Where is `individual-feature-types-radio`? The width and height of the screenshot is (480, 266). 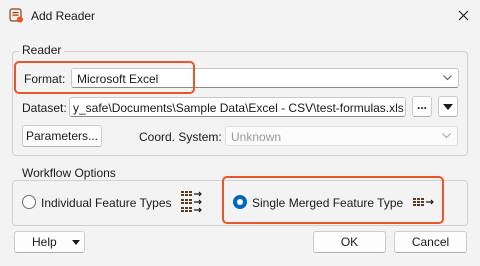 individual-feature-types-radio is located at coordinates (29, 202).